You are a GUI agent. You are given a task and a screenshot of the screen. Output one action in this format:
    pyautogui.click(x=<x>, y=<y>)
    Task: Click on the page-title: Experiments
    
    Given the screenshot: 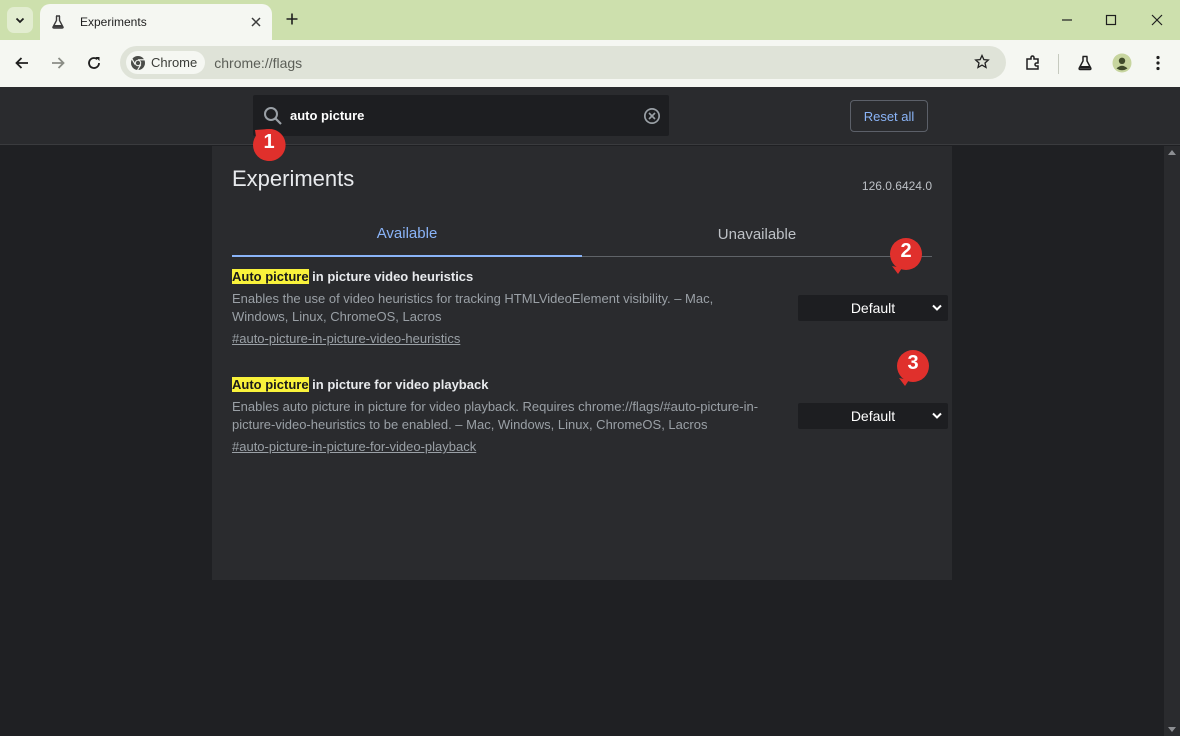 What is the action you would take?
    pyautogui.click(x=293, y=178)
    